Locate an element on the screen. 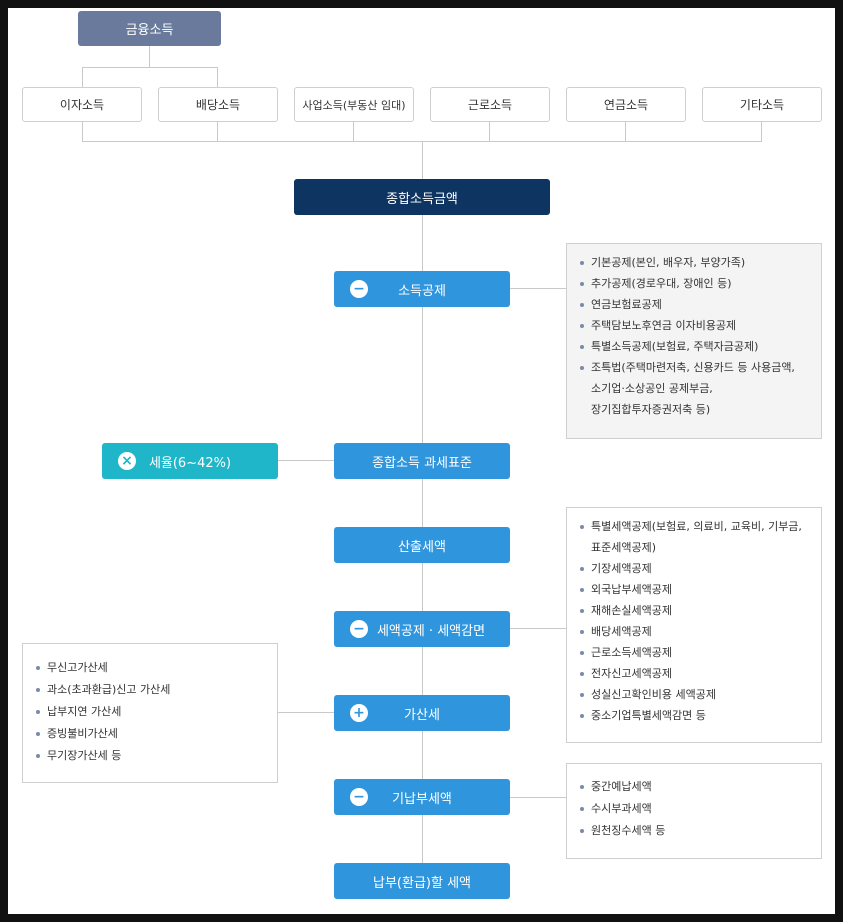  penalty-tax-node: + 가산세 is located at coordinates (422, 713).